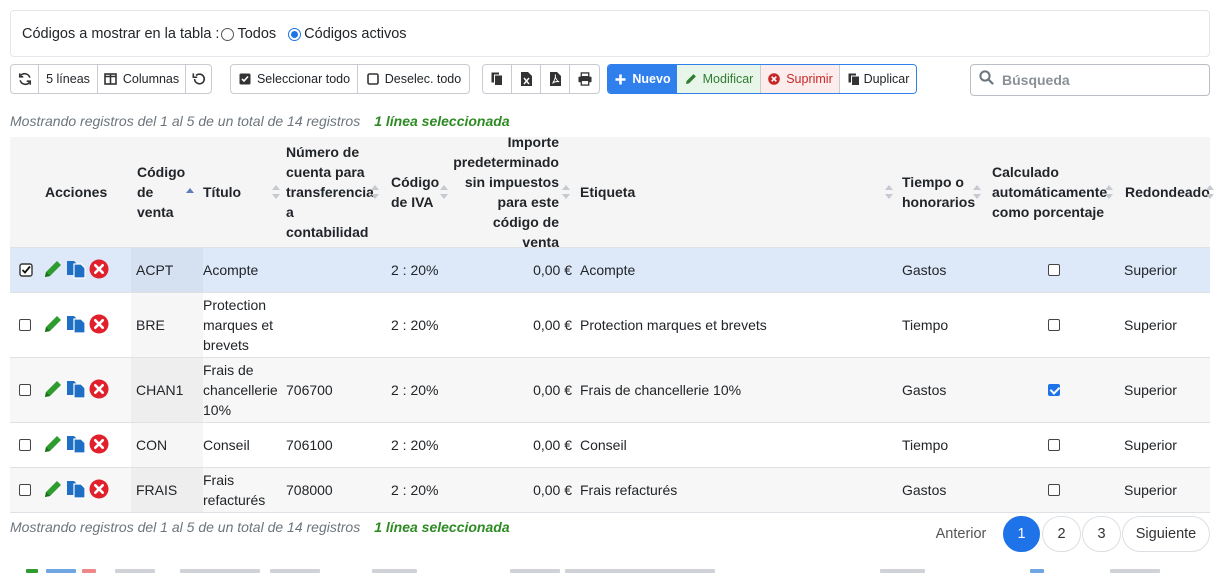  I want to click on print-button, so click(584, 79).